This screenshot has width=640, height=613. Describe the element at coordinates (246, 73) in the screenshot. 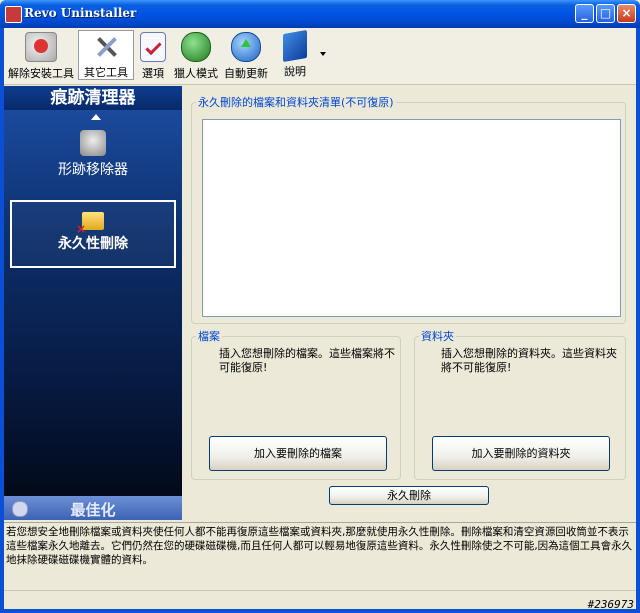

I see `toolbar-label: 自動更新` at that location.